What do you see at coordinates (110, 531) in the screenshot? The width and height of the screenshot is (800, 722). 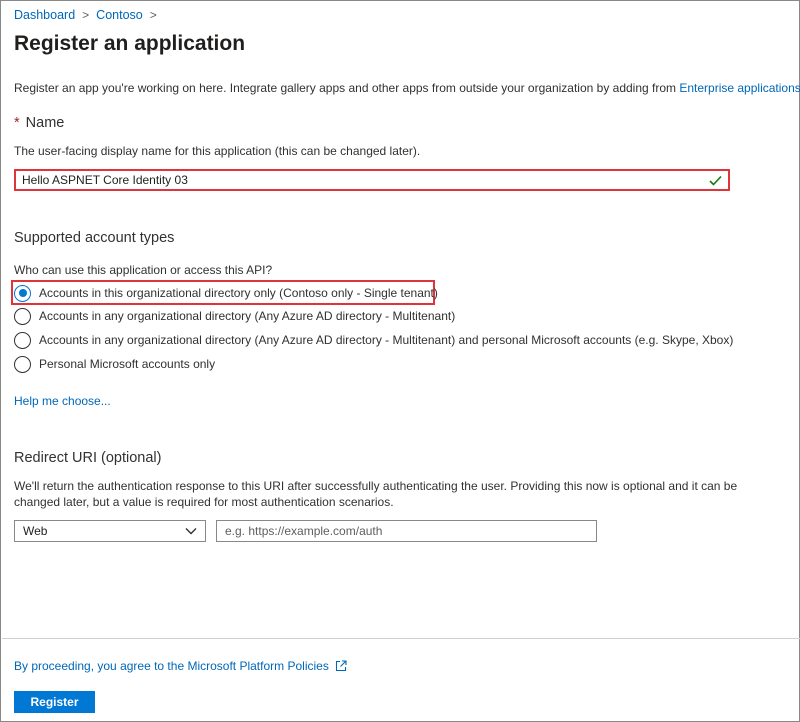 I see `platform-select: Web` at bounding box center [110, 531].